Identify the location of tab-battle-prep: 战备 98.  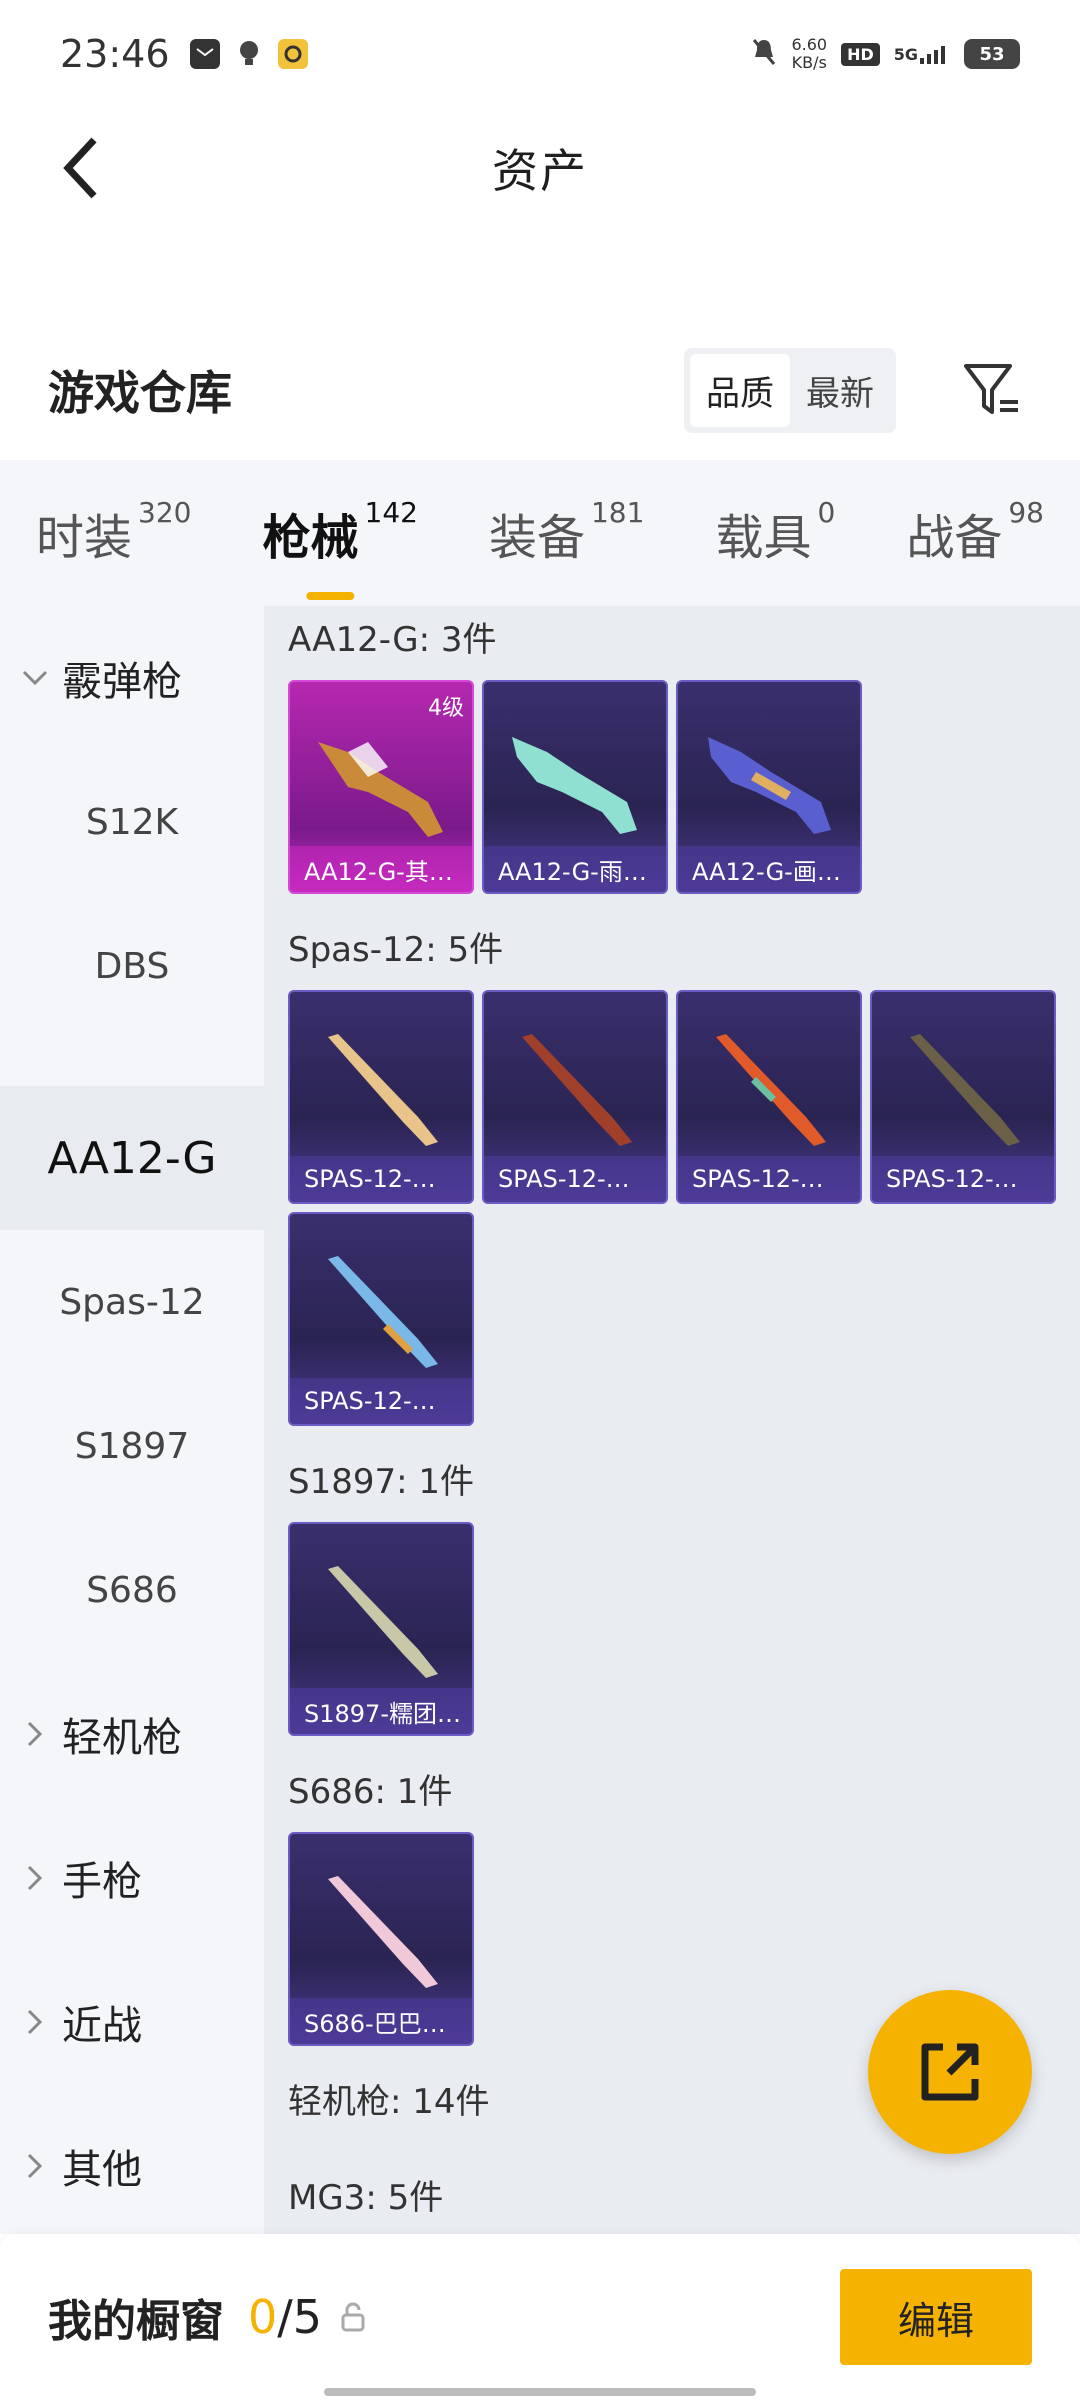
(975, 532).